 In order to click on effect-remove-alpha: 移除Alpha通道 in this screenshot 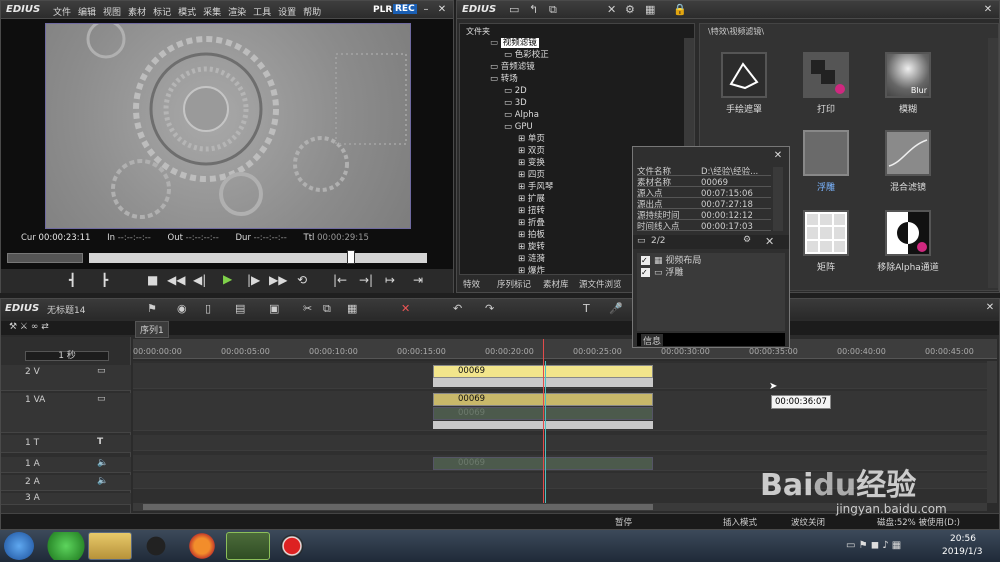, I will do `click(908, 241)`.